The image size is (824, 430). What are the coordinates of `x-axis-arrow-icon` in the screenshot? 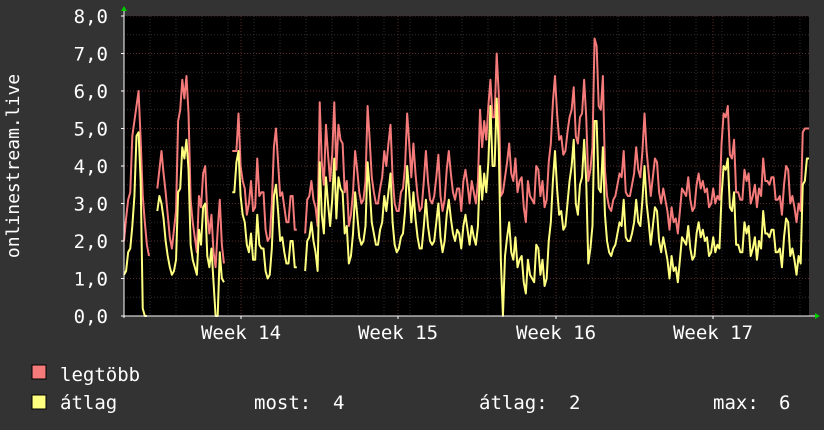 It's located at (817, 316).